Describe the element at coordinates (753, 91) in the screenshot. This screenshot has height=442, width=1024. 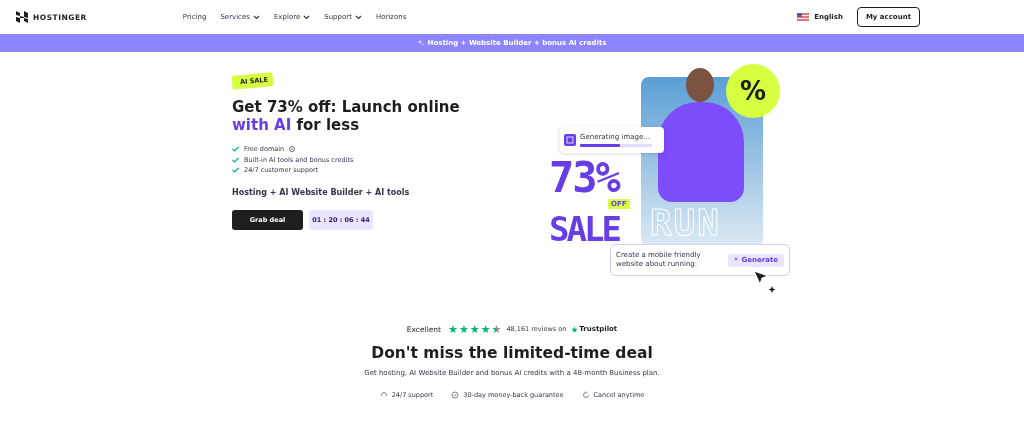
I see `percent-badge: %` at that location.